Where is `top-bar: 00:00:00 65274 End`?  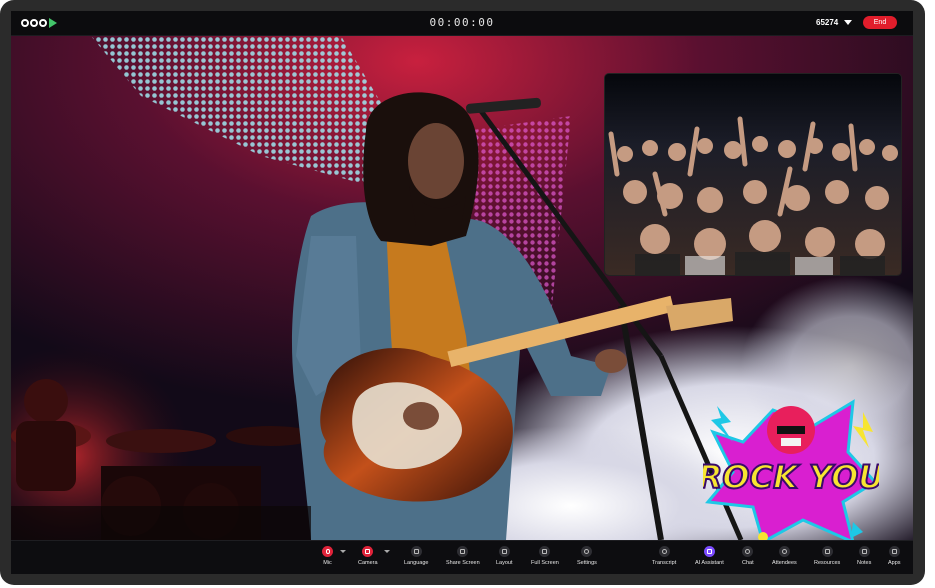 top-bar: 00:00:00 65274 End is located at coordinates (462, 23).